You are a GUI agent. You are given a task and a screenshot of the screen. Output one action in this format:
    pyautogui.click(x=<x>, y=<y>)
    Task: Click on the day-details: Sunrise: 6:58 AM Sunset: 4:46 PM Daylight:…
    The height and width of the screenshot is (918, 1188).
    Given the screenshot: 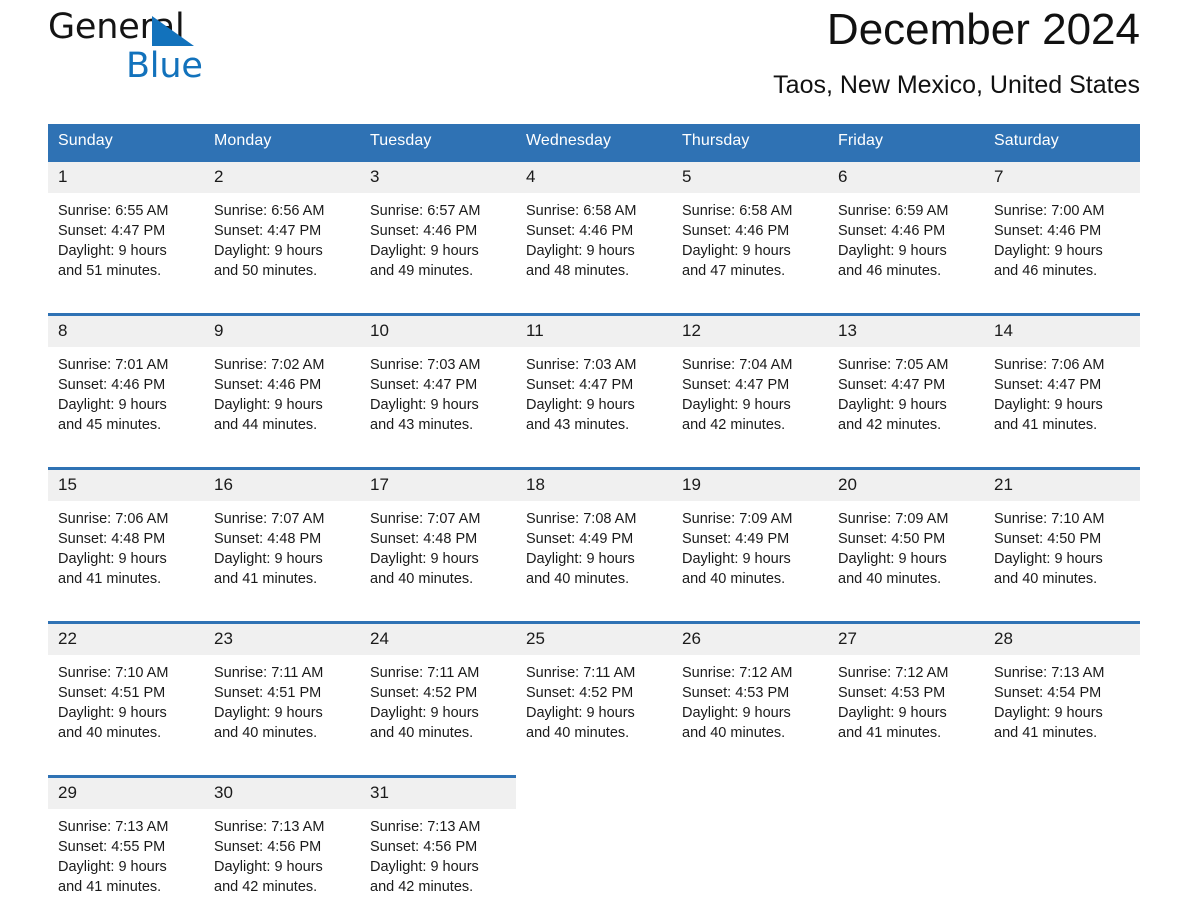 What is the action you would take?
    pyautogui.click(x=594, y=242)
    